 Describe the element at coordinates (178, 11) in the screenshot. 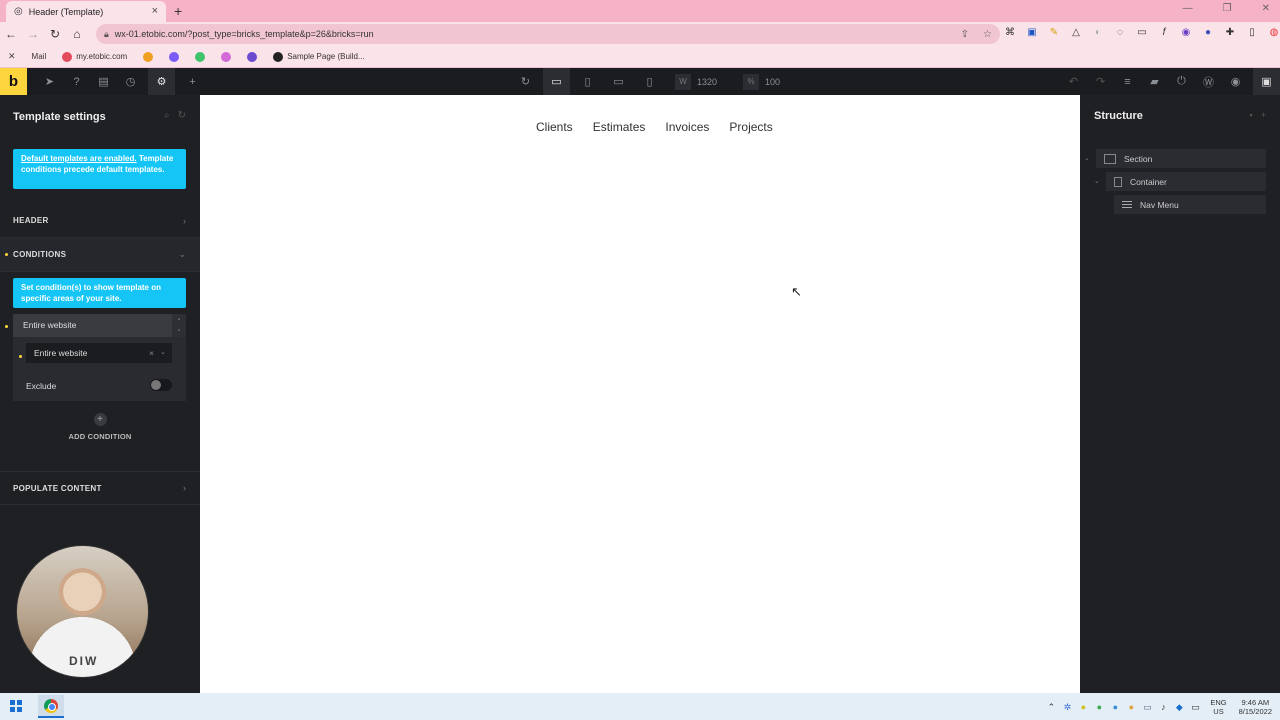

I see `new-tab-button: +` at that location.